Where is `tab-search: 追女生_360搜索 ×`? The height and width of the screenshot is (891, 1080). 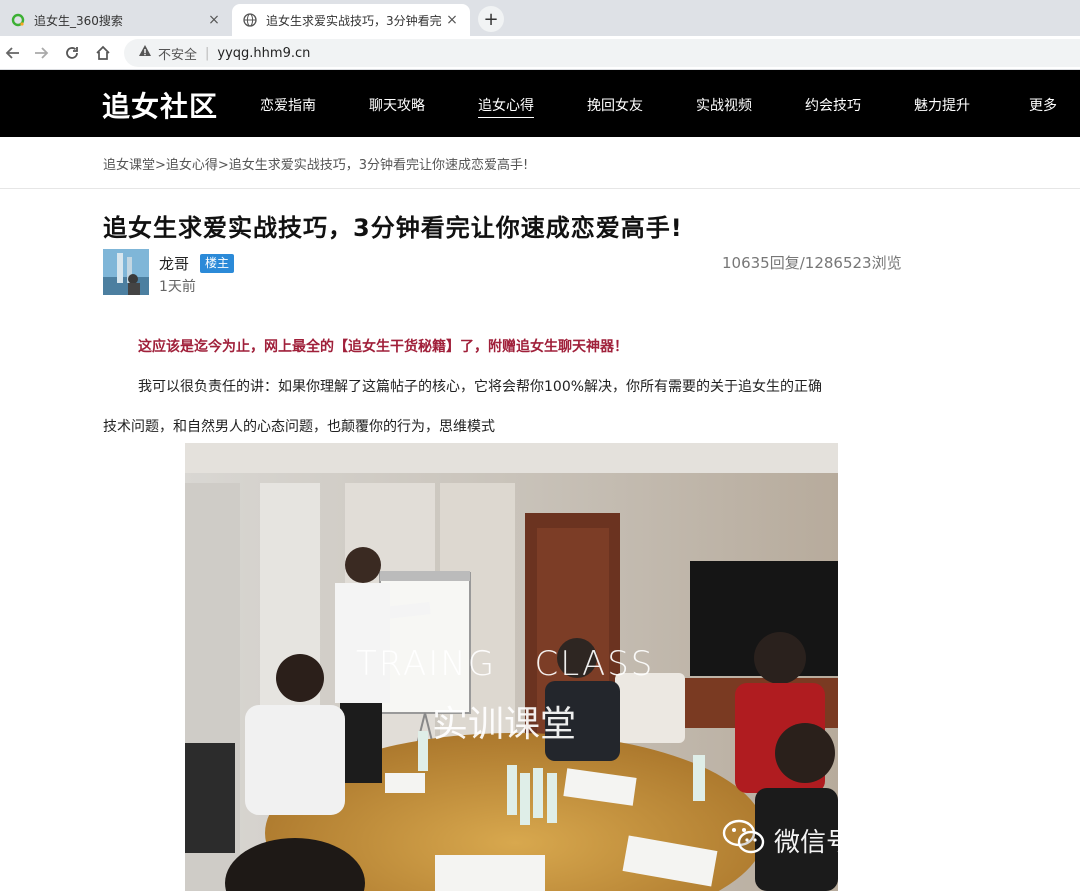
tab-search: 追女生_360搜索 × is located at coordinates (116, 20).